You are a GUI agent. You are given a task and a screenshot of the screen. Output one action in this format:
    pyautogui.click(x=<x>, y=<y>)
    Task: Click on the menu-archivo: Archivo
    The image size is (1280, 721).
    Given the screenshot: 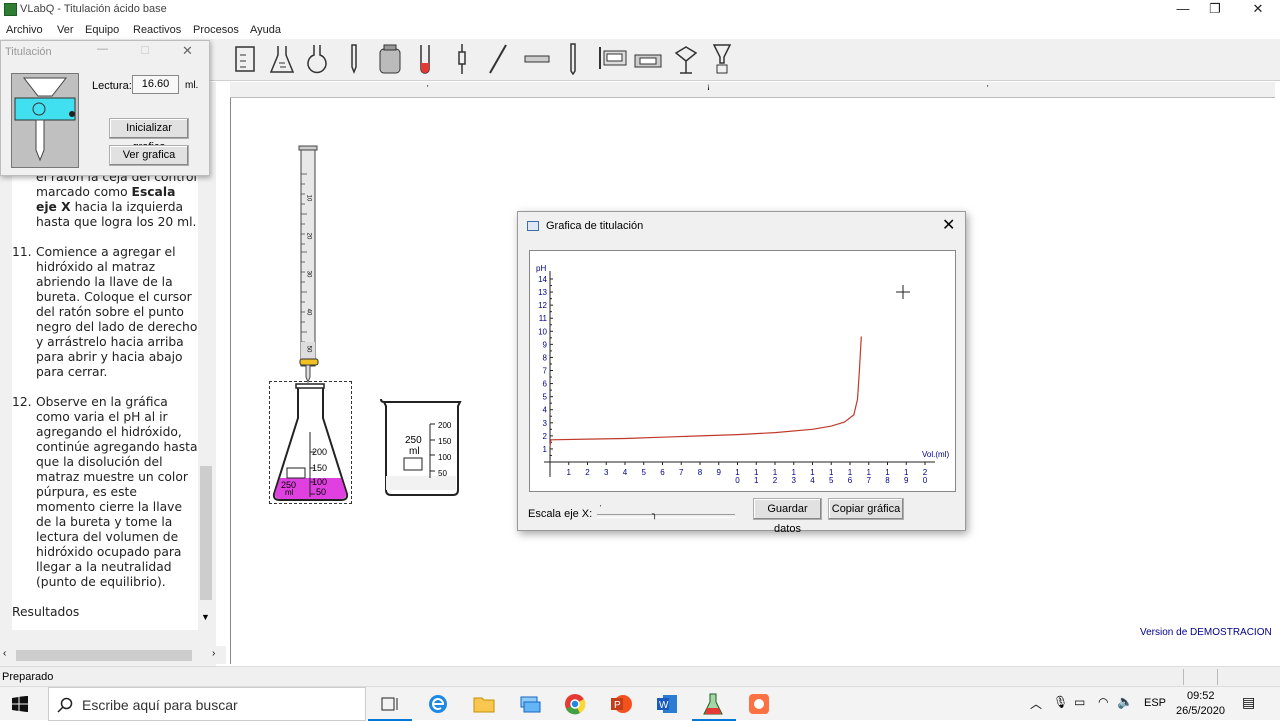 What is the action you would take?
    pyautogui.click(x=24, y=30)
    